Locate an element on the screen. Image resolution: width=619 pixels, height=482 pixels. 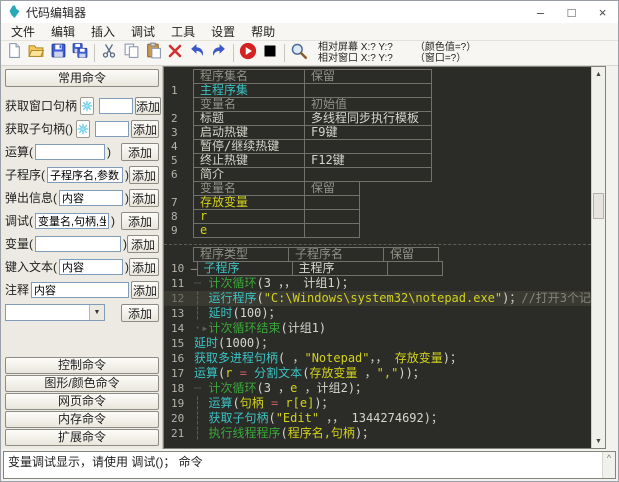
table-cell: 子程序 is located at coordinates (244, 268).